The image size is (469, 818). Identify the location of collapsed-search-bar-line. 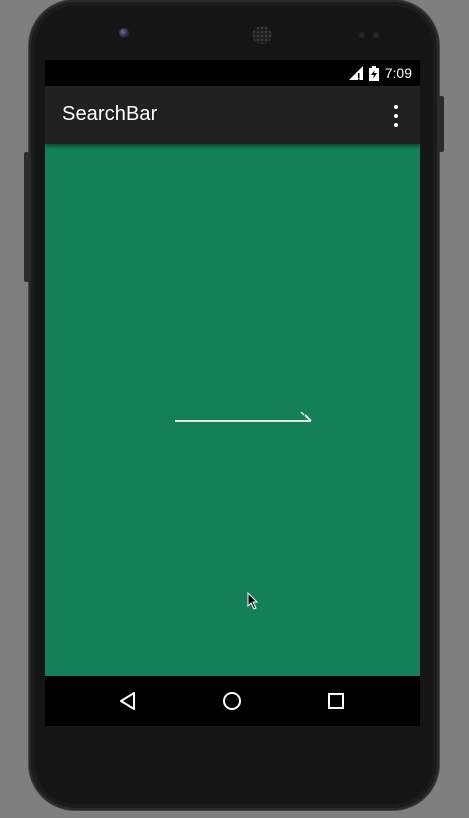
(244, 417).